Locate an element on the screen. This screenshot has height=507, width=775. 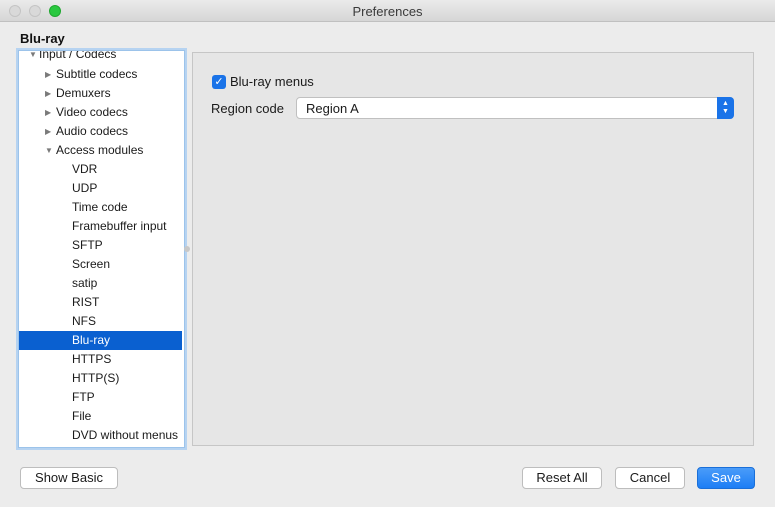
window-title: Preferences is located at coordinates (387, 11).